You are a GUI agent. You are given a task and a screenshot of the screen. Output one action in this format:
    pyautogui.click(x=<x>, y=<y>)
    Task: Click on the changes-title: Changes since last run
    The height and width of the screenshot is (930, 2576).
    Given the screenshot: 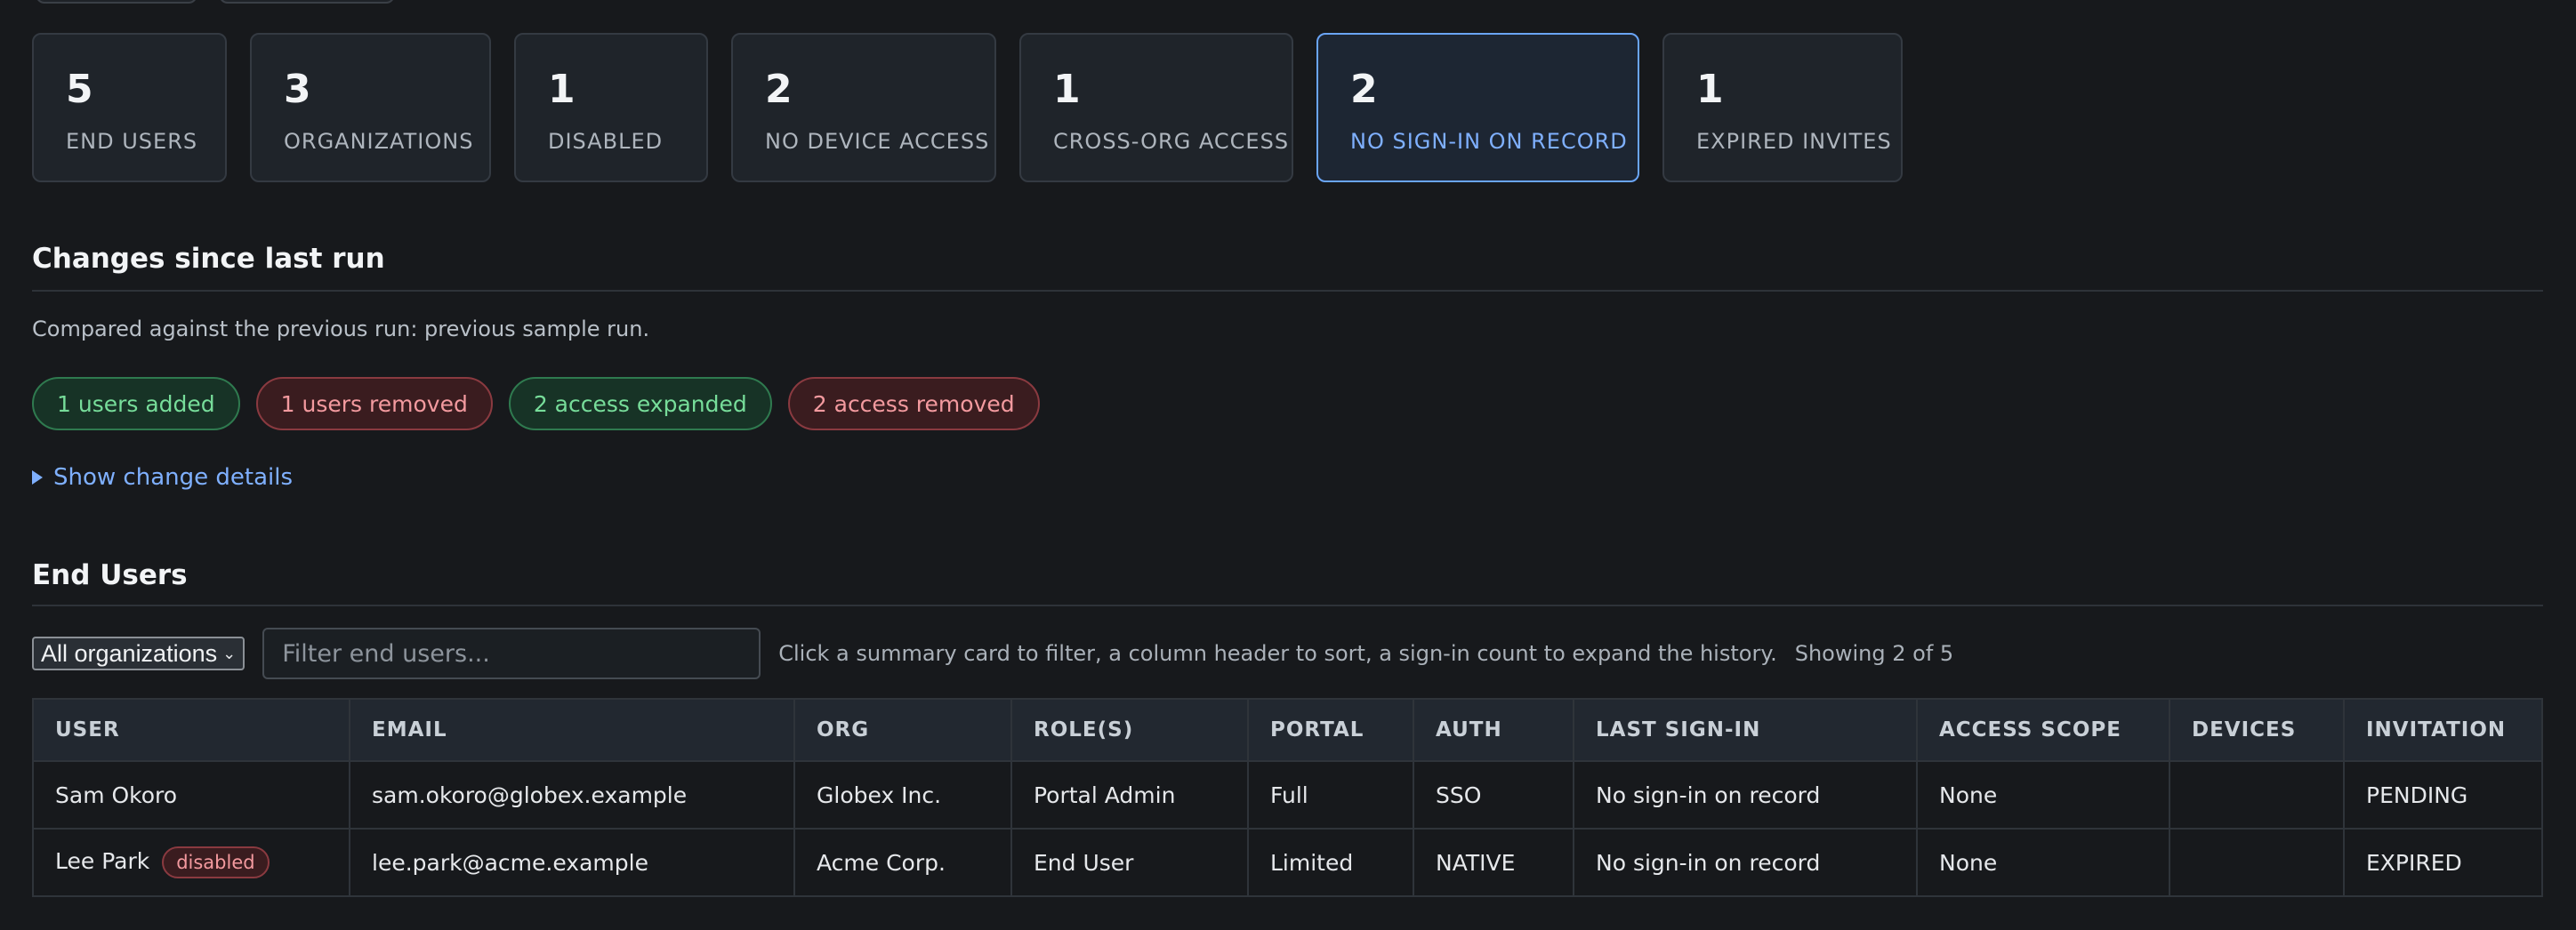 What is the action you would take?
    pyautogui.click(x=208, y=259)
    